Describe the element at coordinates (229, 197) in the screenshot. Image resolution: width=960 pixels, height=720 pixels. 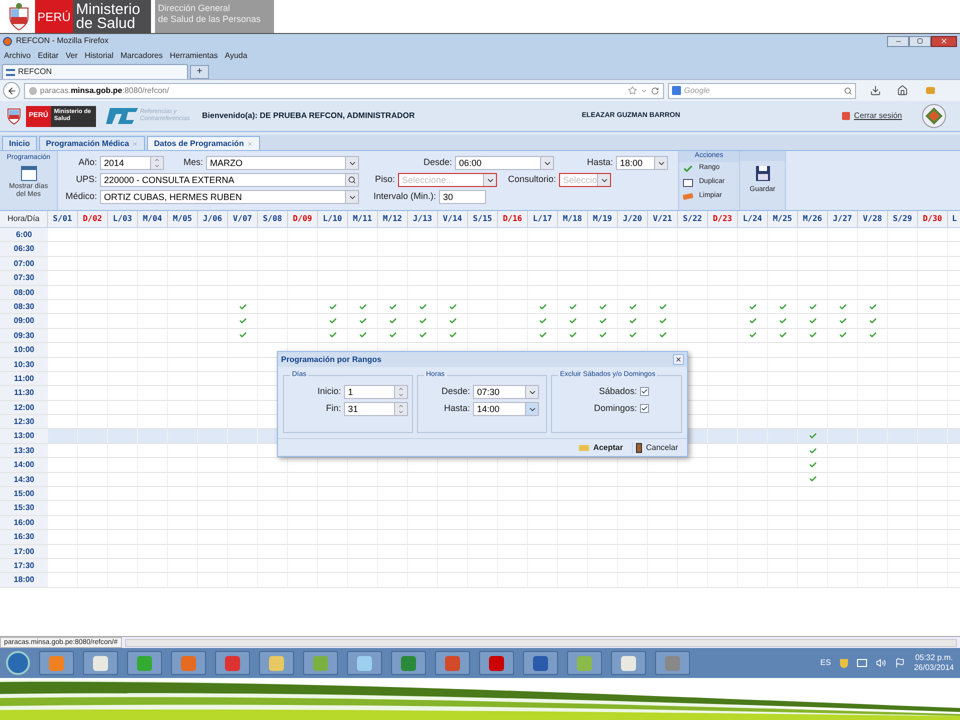
I see `input-field: ORTIZ CUBAS, HERMES RUBEN` at that location.